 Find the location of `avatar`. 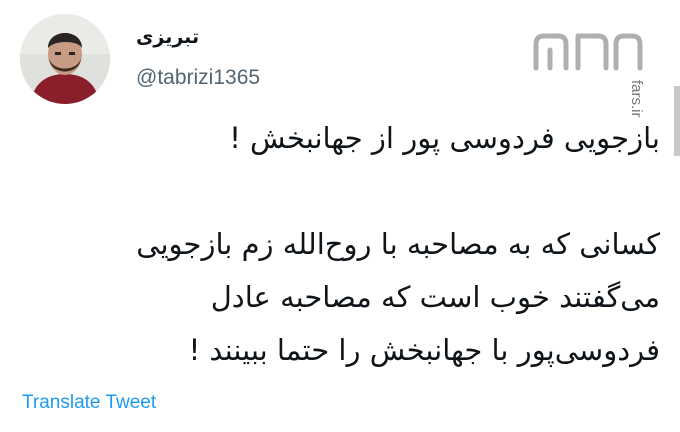

avatar is located at coordinates (65, 59).